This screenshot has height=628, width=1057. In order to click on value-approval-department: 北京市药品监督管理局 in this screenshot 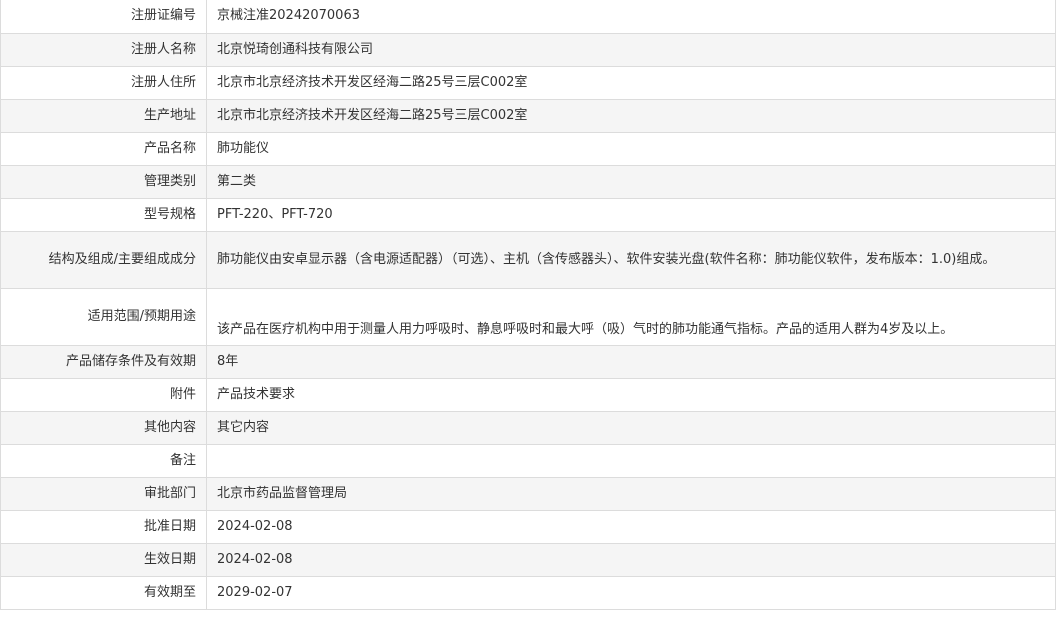, I will do `click(631, 493)`.